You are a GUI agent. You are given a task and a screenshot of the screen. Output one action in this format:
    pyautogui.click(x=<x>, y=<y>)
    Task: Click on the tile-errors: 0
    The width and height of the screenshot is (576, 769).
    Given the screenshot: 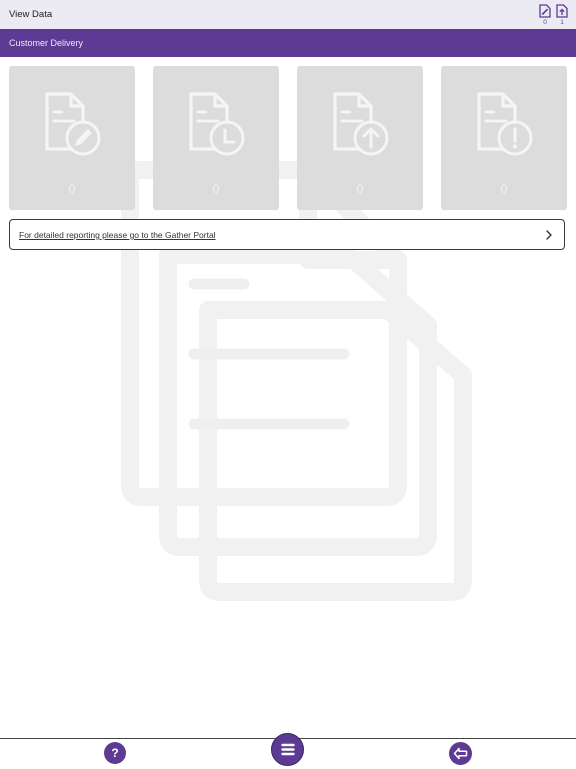 What is the action you would take?
    pyautogui.click(x=504, y=138)
    